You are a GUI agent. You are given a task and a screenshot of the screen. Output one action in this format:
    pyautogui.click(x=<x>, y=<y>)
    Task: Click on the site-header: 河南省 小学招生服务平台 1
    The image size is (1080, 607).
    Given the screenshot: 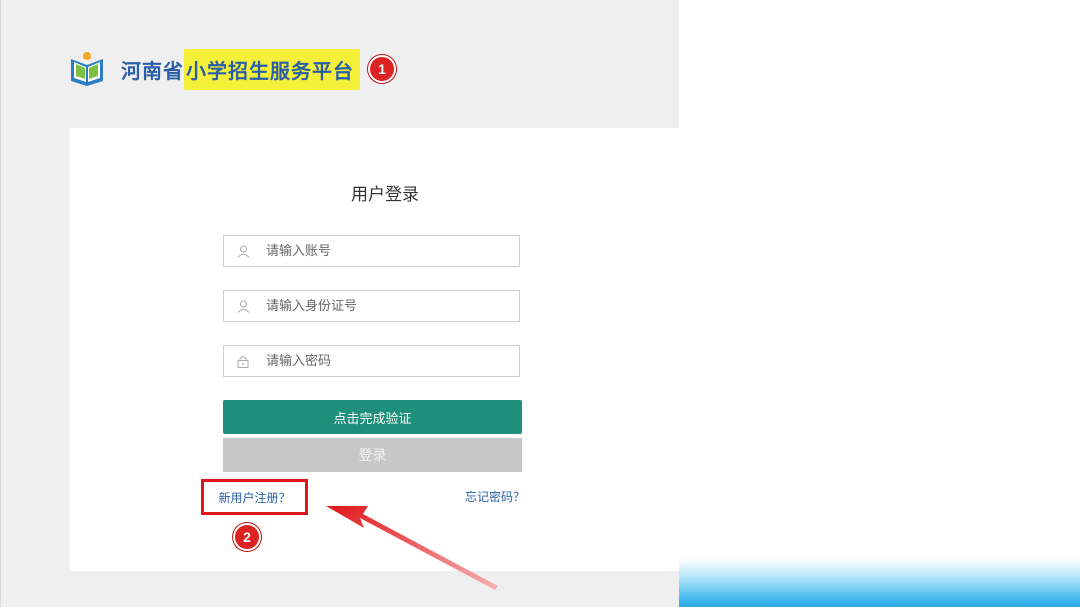 What is the action you would take?
    pyautogui.click(x=231, y=69)
    